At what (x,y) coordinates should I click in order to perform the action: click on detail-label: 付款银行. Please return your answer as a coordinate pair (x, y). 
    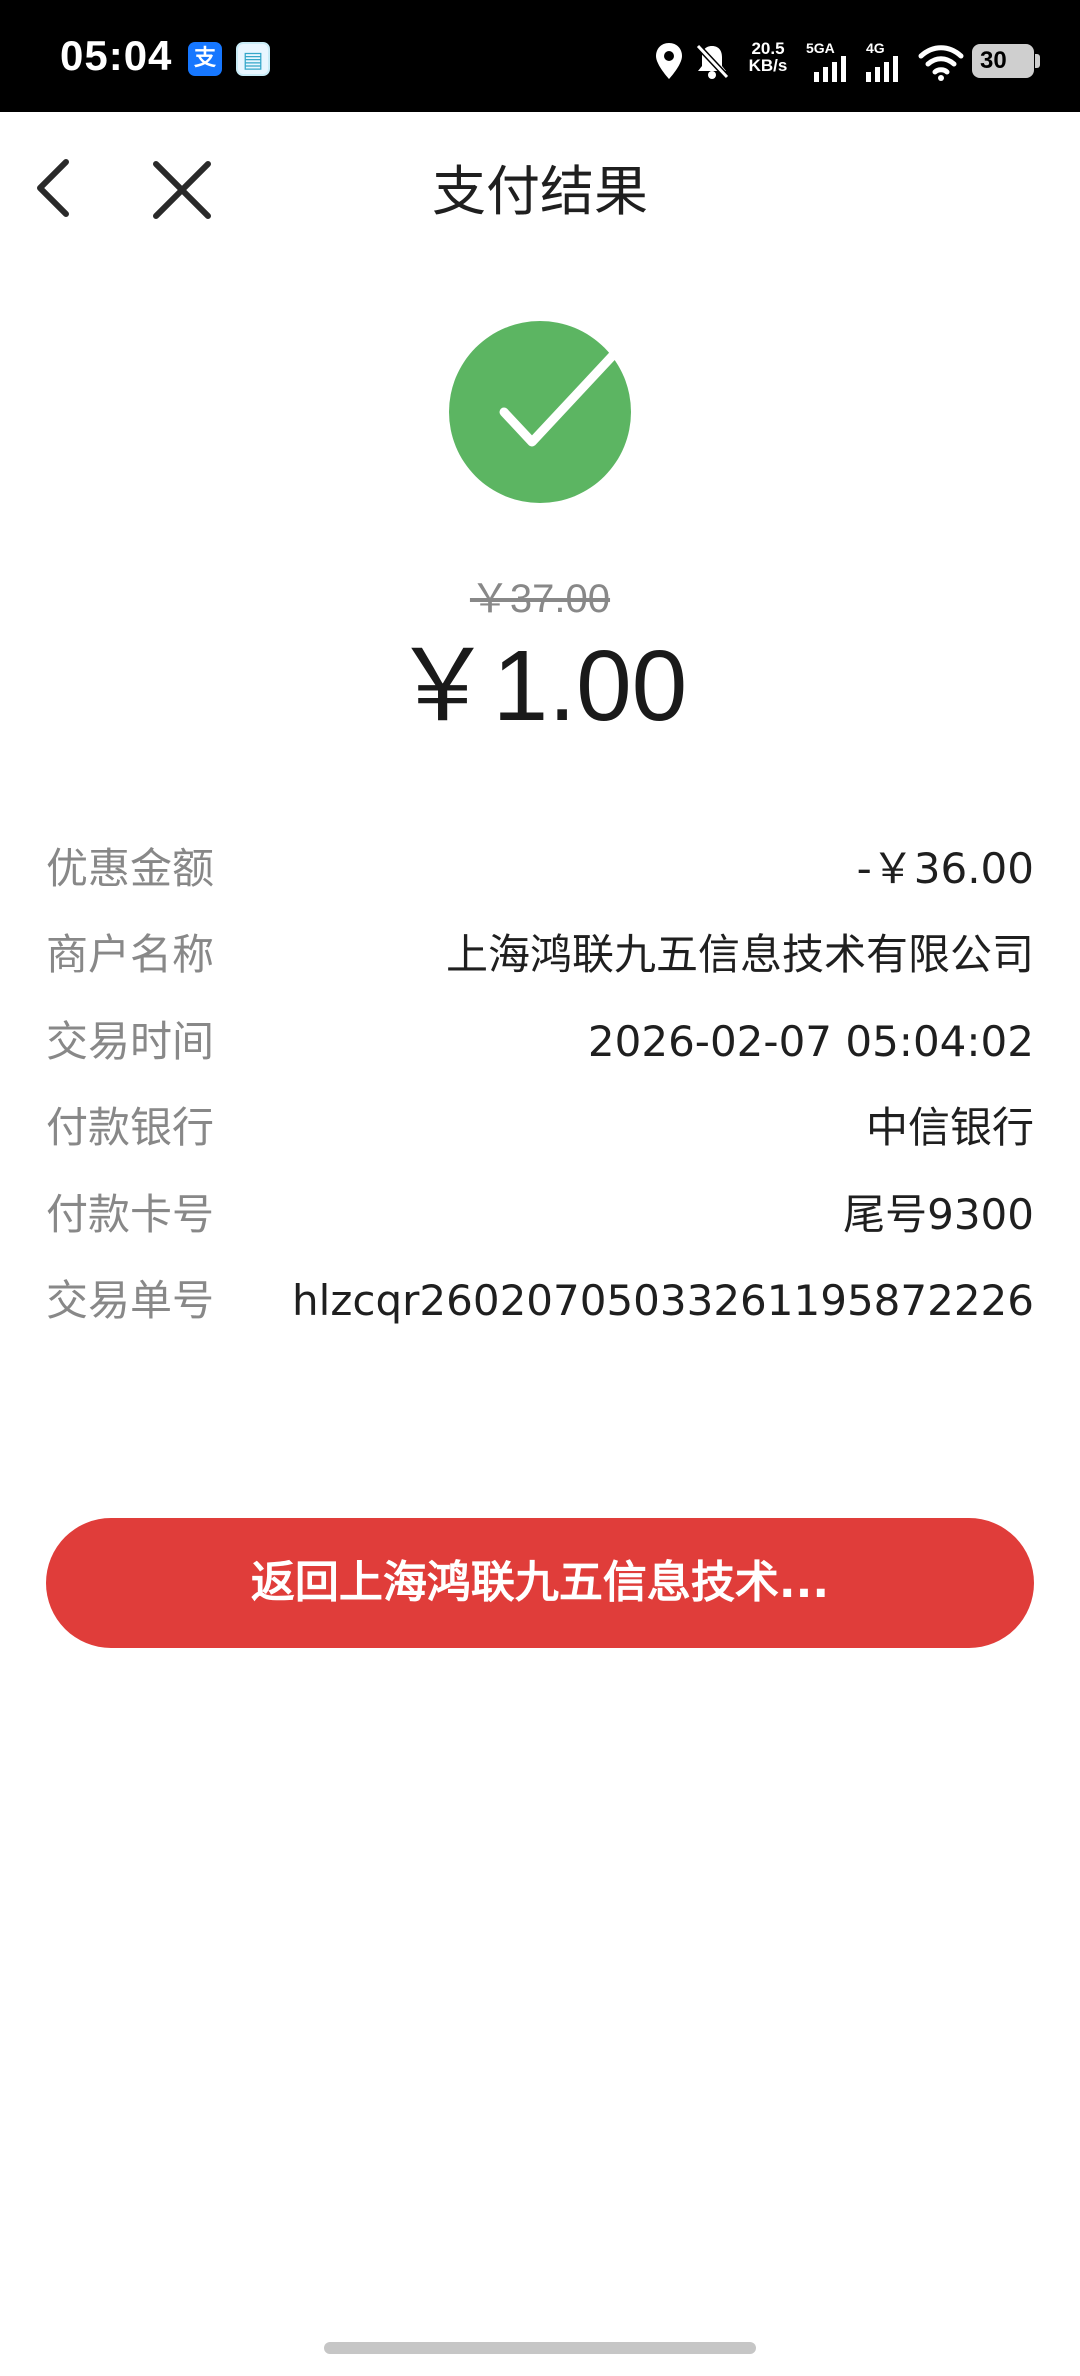
    Looking at the image, I should click on (130, 1128).